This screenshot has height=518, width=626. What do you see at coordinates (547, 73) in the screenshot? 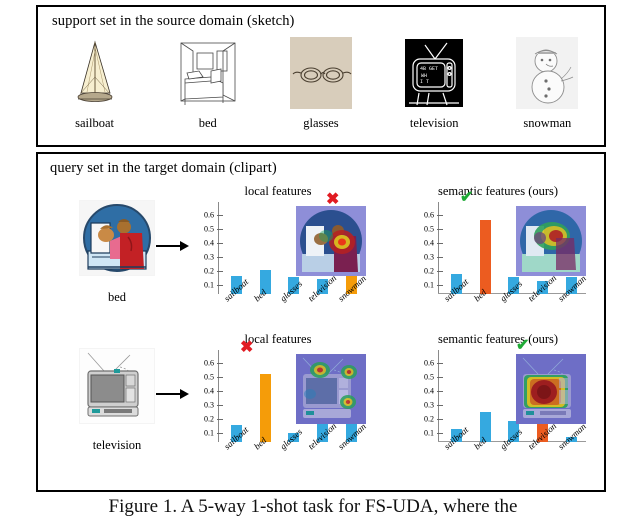
I see `snowman-sketch-icon` at bounding box center [547, 73].